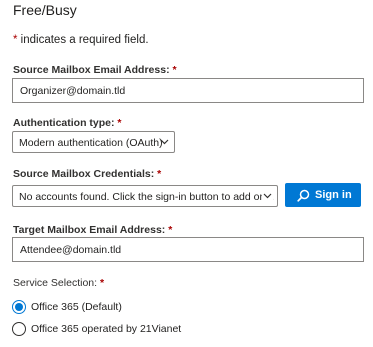 The height and width of the screenshot is (347, 373). I want to click on credentials-label: Source Mailbox Credentials: *, so click(87, 174).